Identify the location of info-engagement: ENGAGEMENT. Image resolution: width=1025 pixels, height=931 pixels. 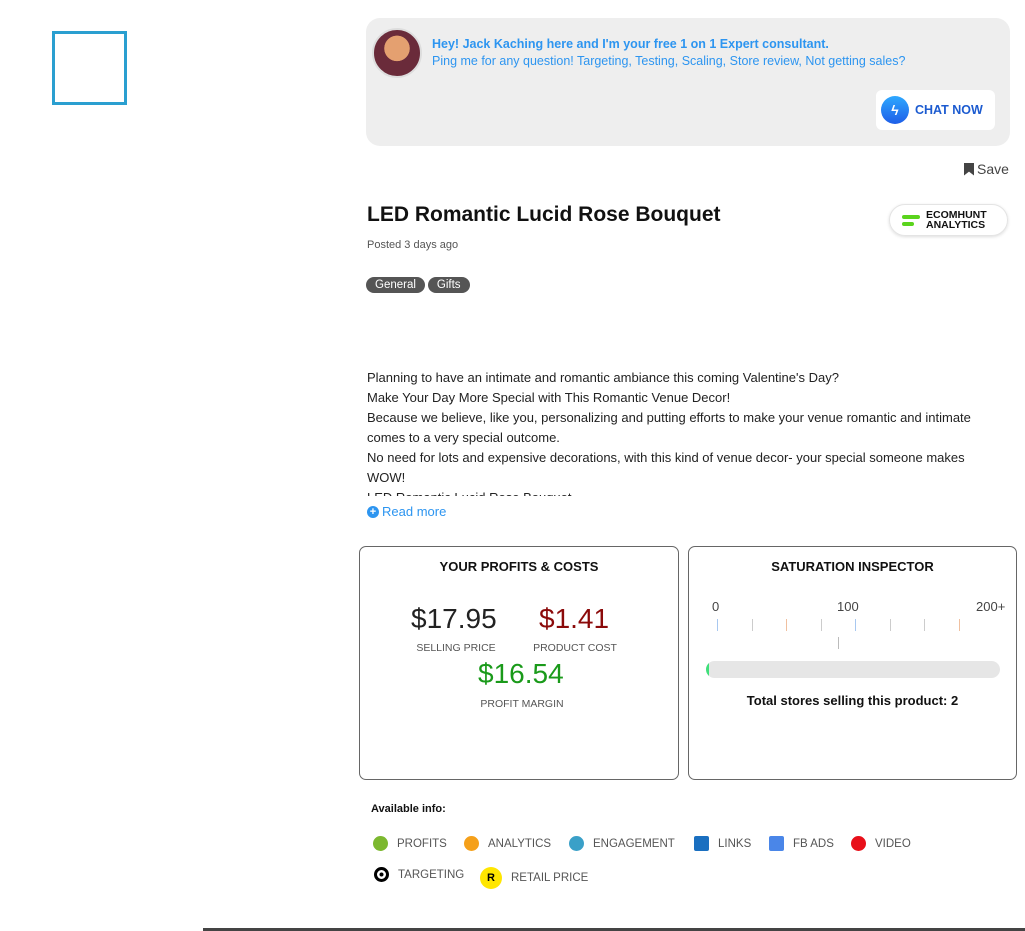
(622, 843).